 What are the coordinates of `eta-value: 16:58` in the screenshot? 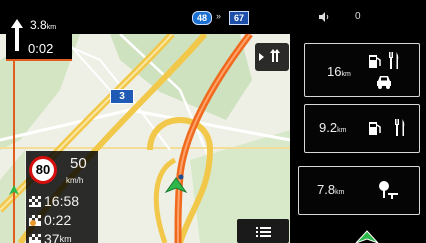 It's located at (62, 201).